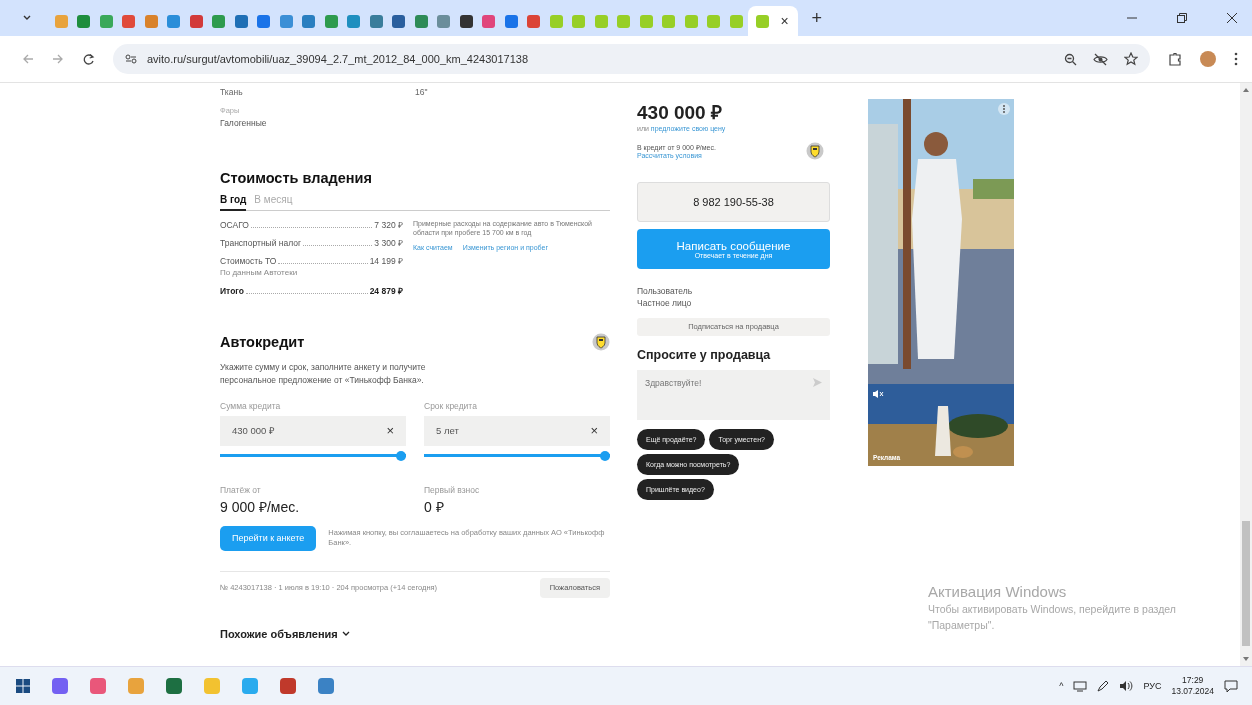 Image resolution: width=1252 pixels, height=705 pixels. What do you see at coordinates (28, 59) in the screenshot?
I see `back-icon` at bounding box center [28, 59].